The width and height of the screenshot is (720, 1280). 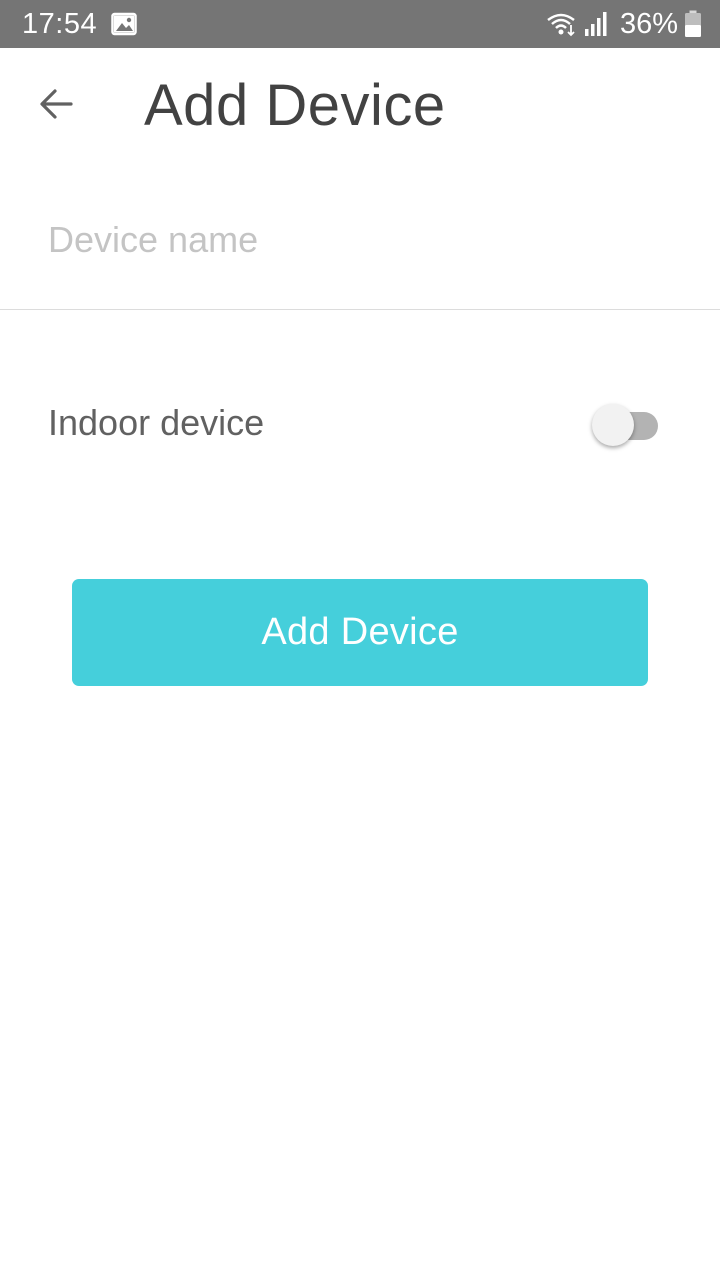 I want to click on device-name-input, so click(x=358, y=240).